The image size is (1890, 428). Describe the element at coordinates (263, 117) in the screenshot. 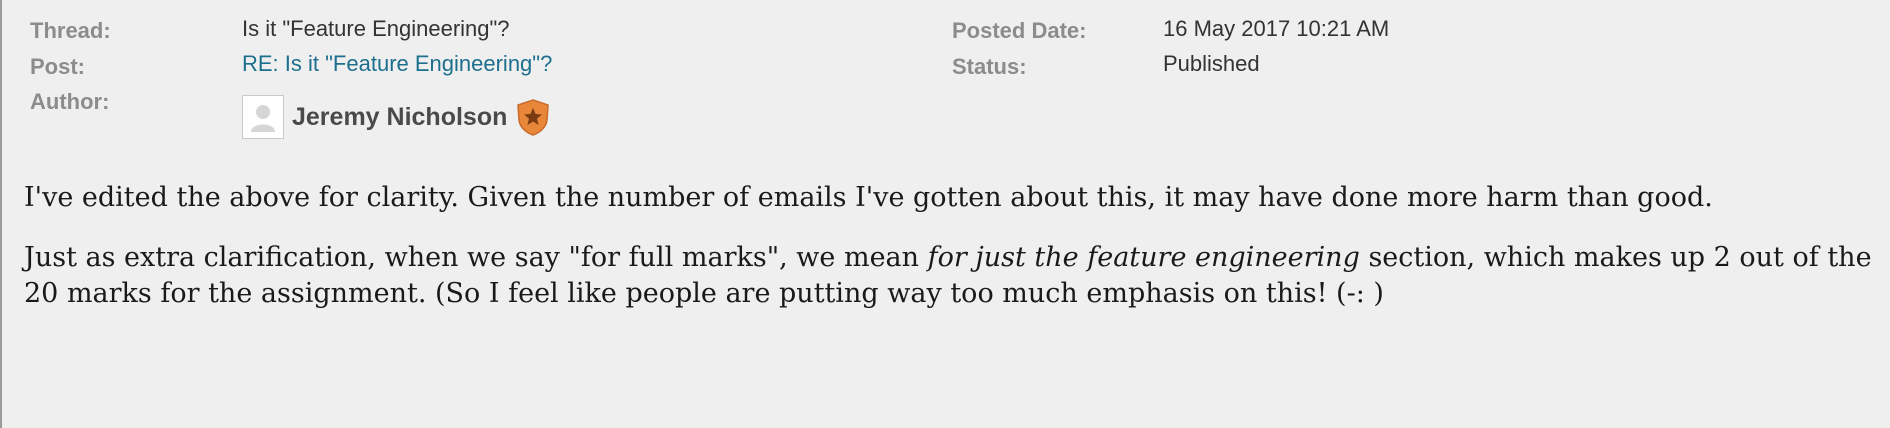

I see `user-silhouette-icon` at that location.